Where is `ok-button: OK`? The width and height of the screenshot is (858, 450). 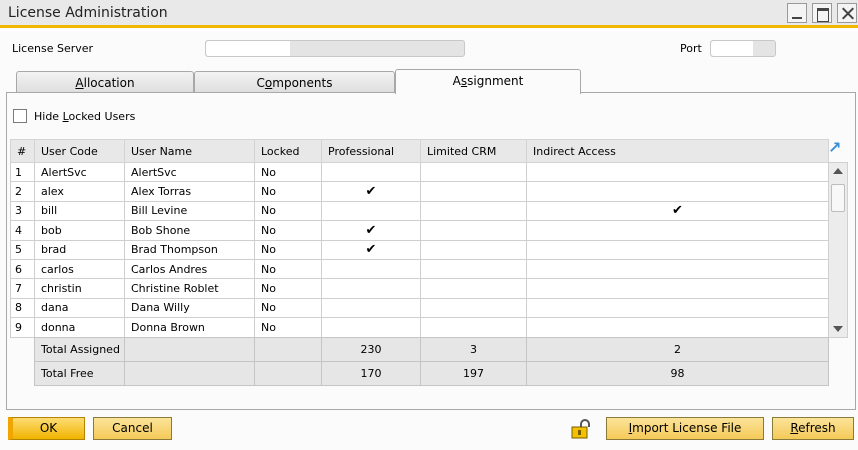 ok-button: OK is located at coordinates (46, 428).